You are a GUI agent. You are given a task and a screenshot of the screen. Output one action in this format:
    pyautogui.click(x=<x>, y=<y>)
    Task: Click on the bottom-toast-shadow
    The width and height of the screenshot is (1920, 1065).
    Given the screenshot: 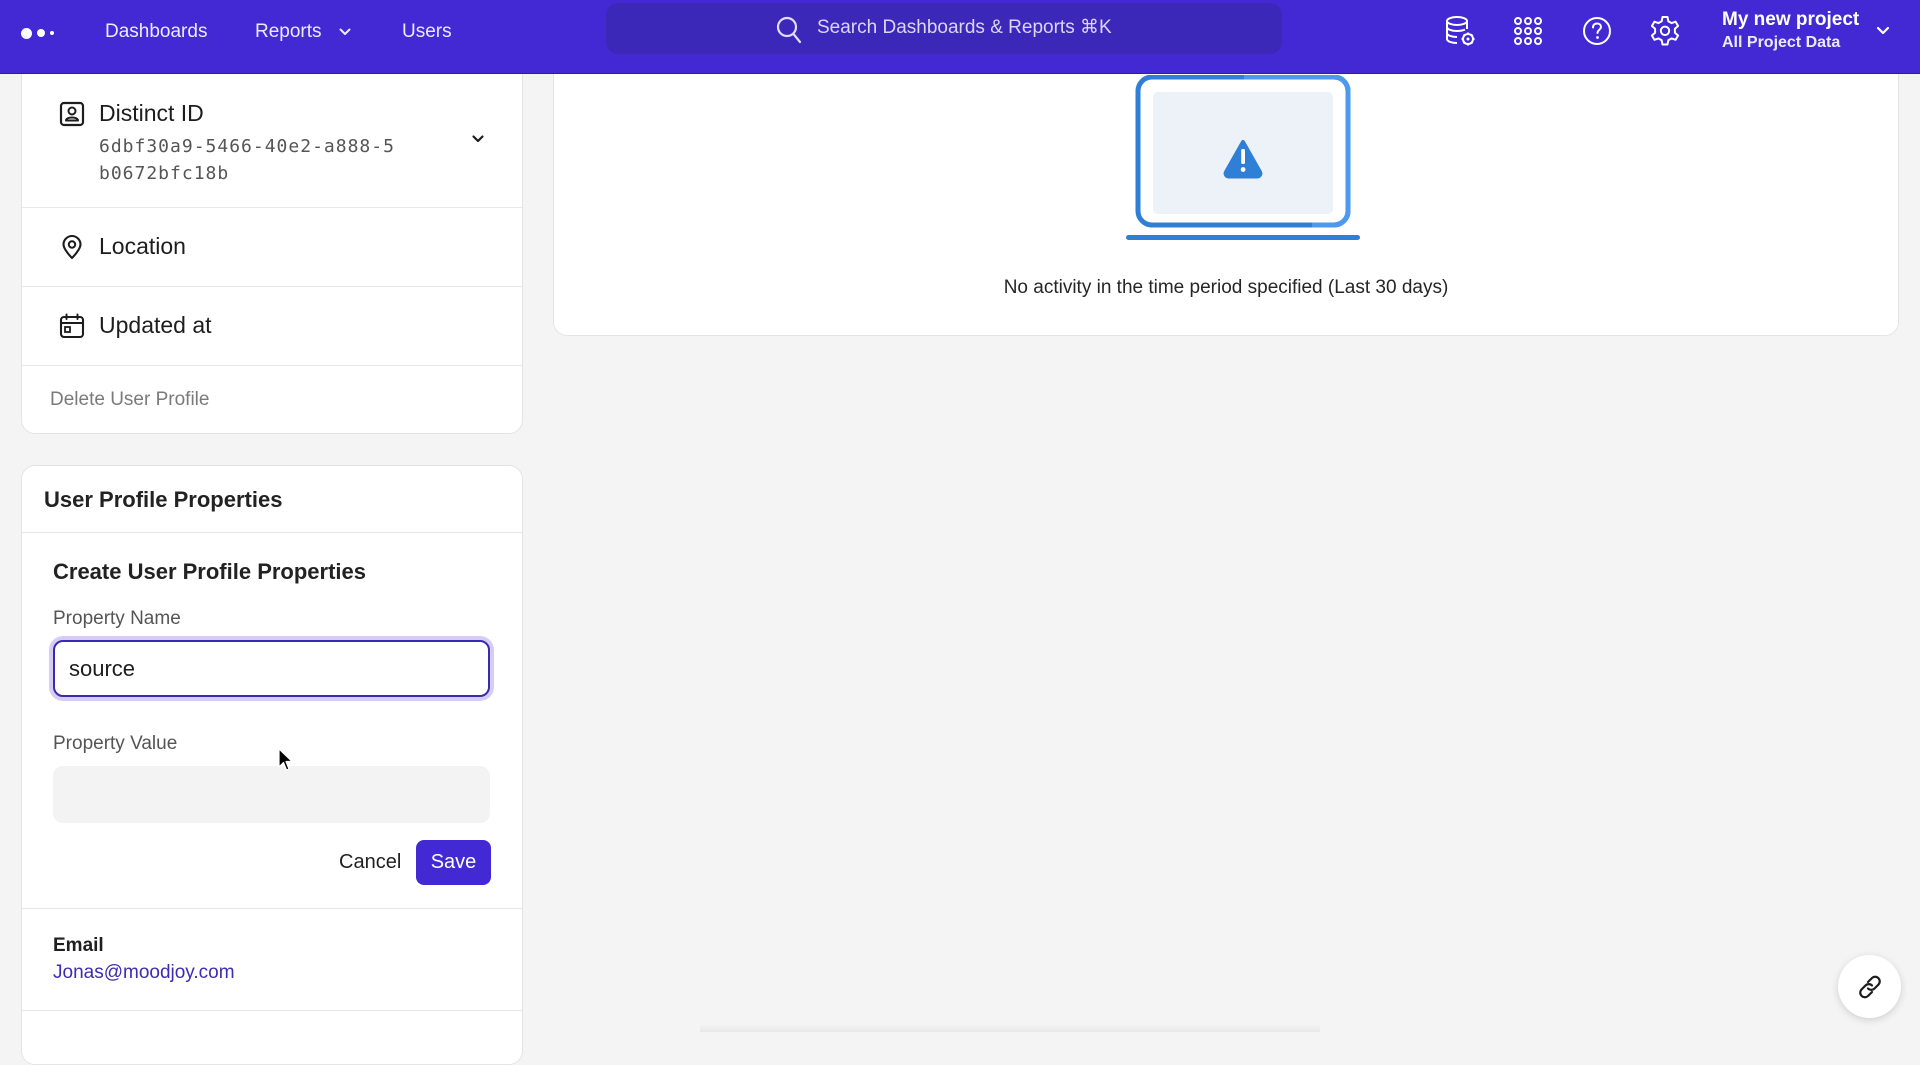 What is the action you would take?
    pyautogui.click(x=1010, y=1028)
    